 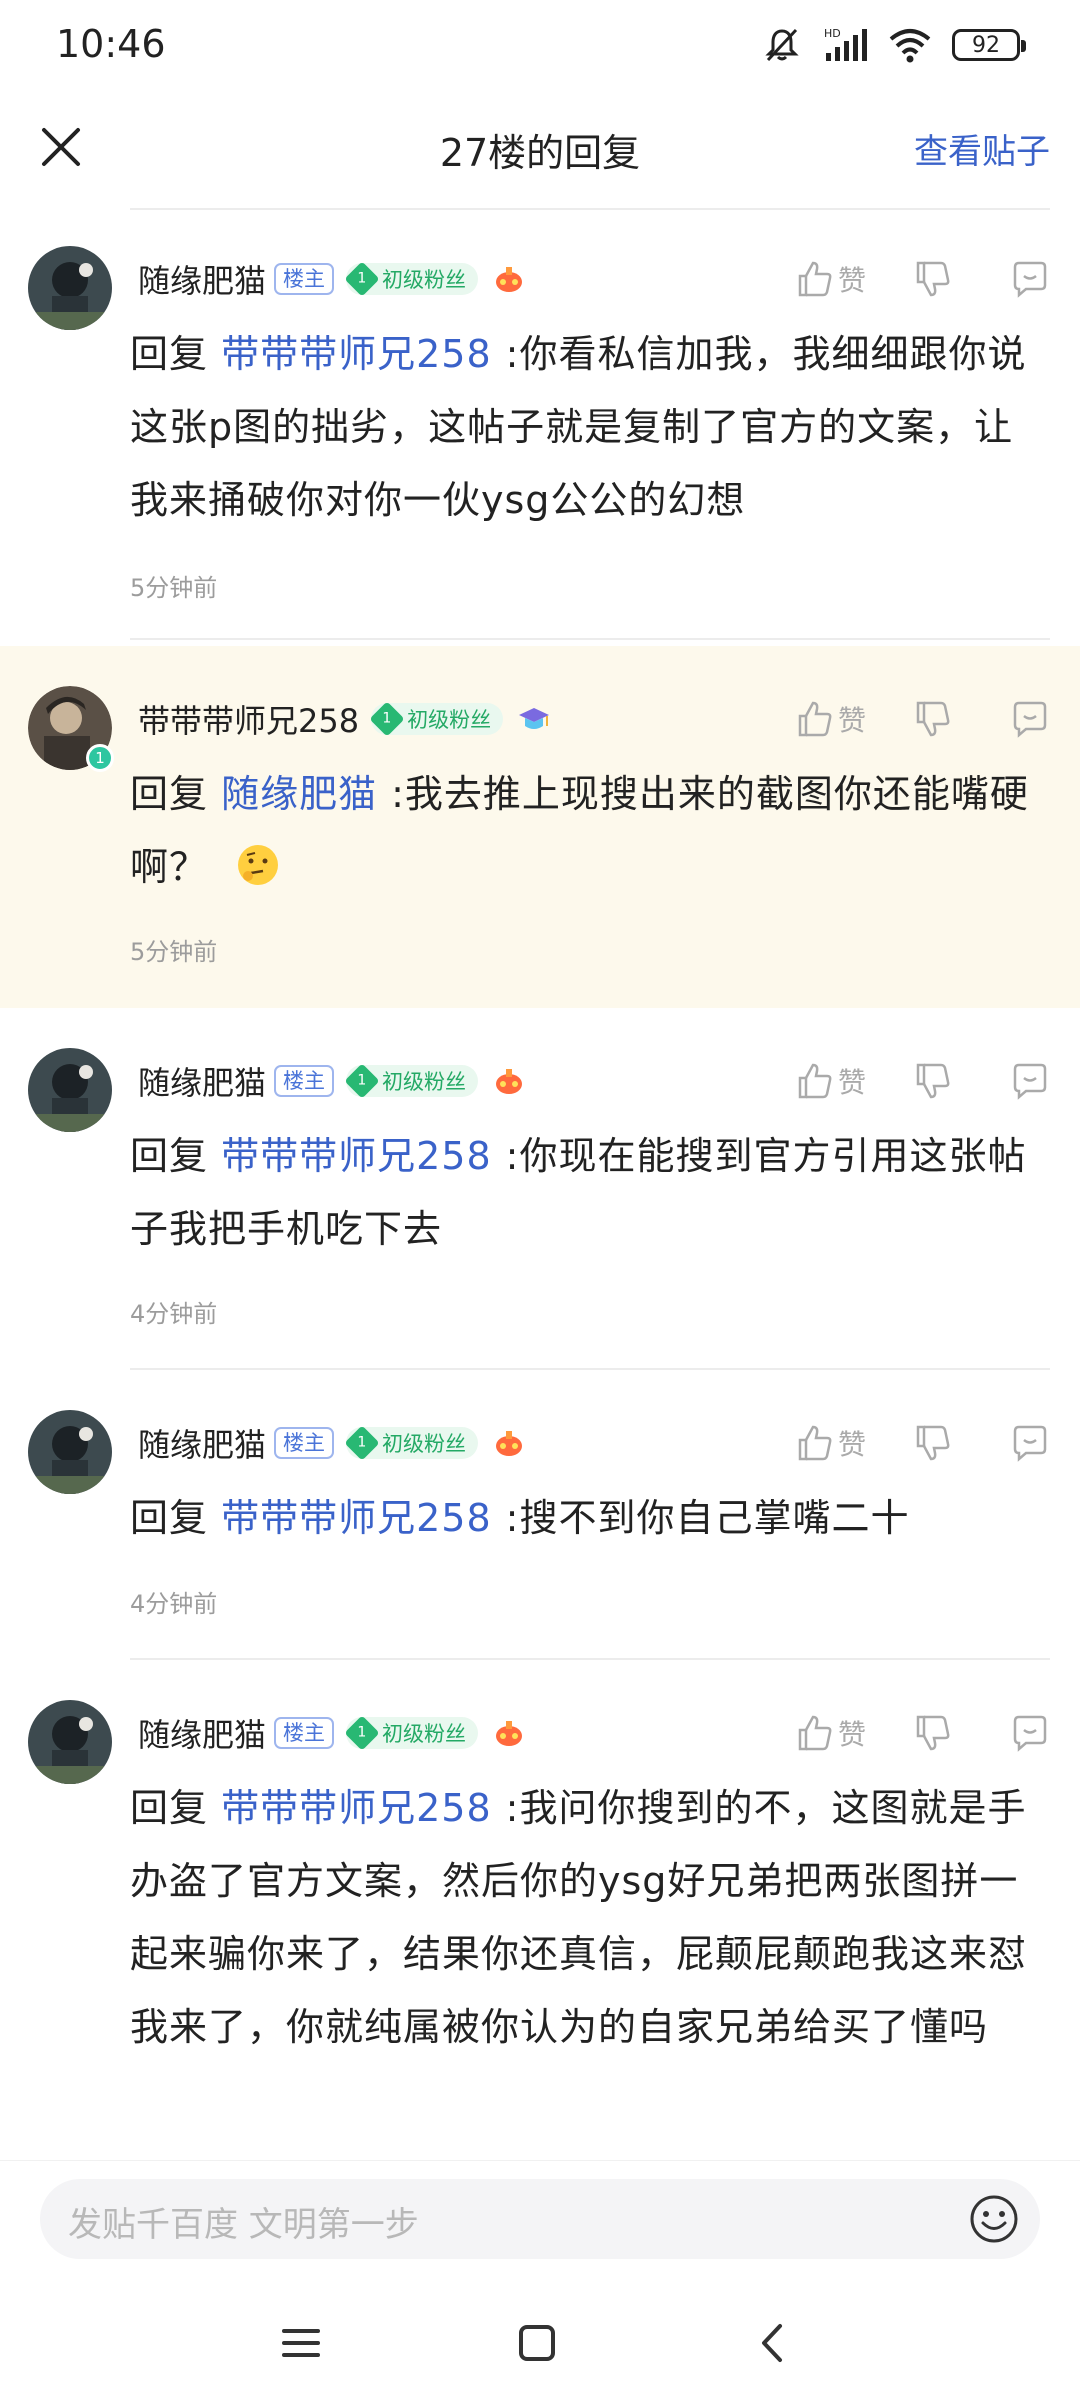 What do you see at coordinates (71, 729) in the screenshot?
I see `avatar: 1` at bounding box center [71, 729].